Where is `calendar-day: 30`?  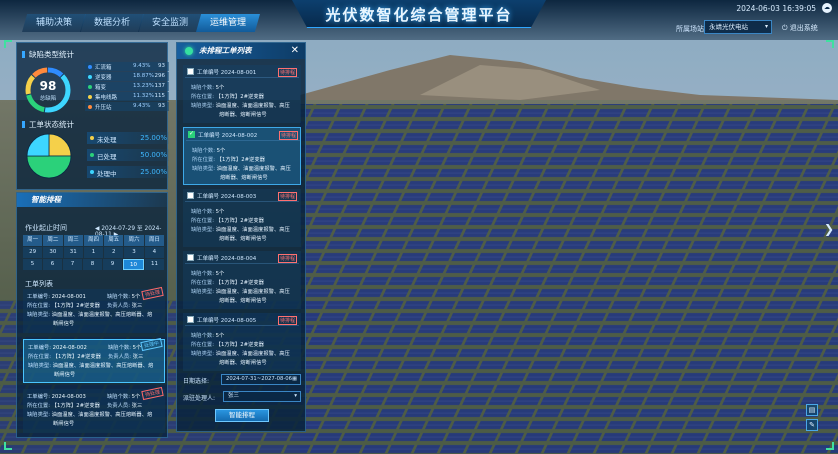 calendar-day: 30 is located at coordinates (53, 252).